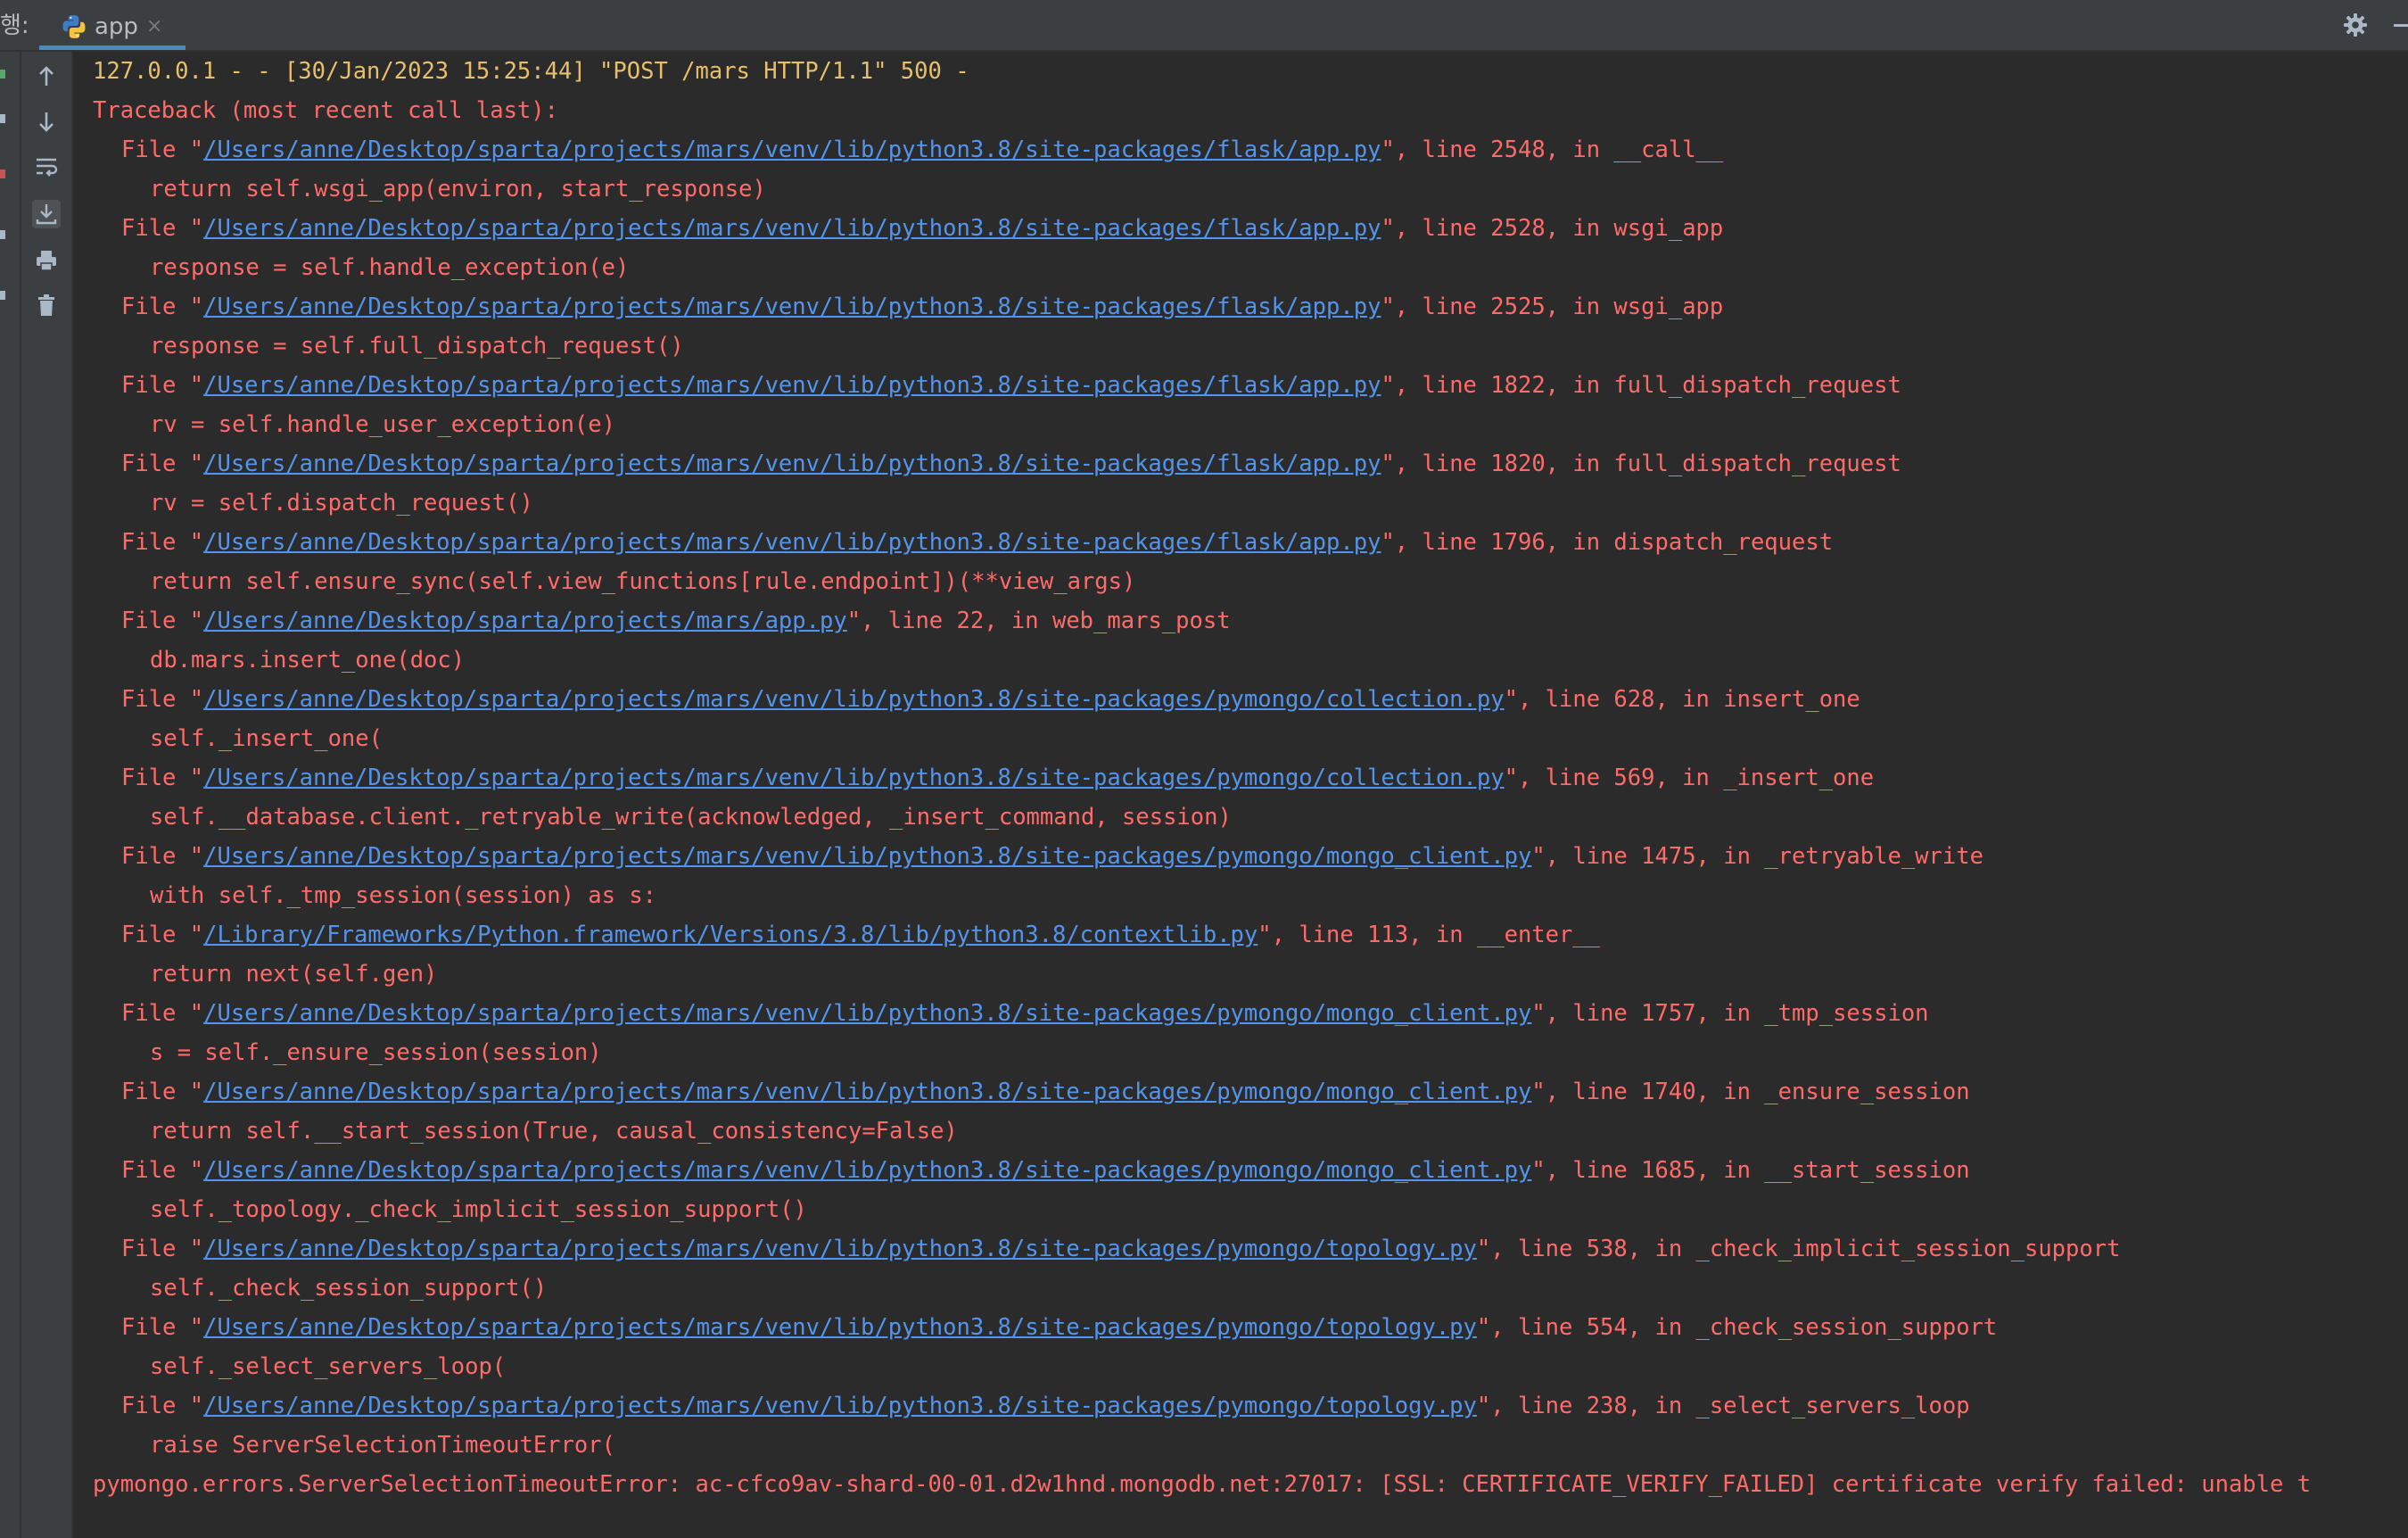 The width and height of the screenshot is (2408, 1538). I want to click on frame-location: ", line 22, in web_mars_post, so click(1039, 621).